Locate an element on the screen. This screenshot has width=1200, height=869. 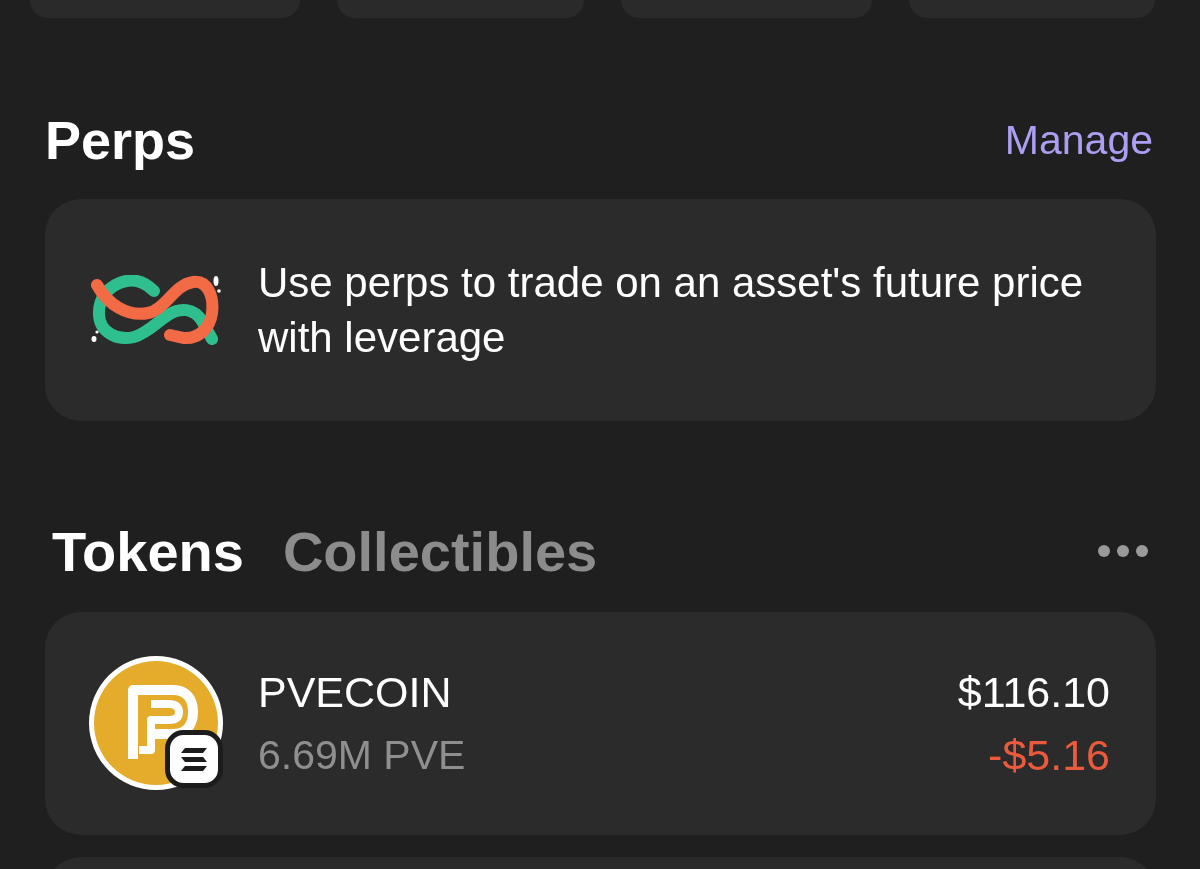
section-title: Perps is located at coordinates (120, 140).